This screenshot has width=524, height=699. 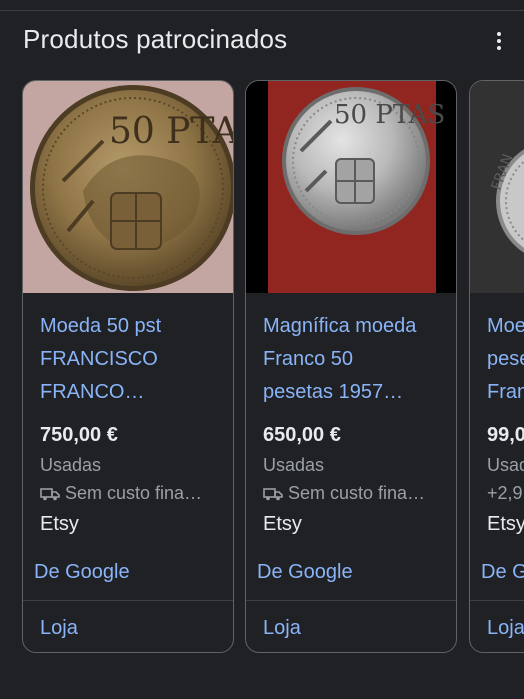 What do you see at coordinates (505, 359) in the screenshot?
I see `product-name-link: Moe pese Fran` at bounding box center [505, 359].